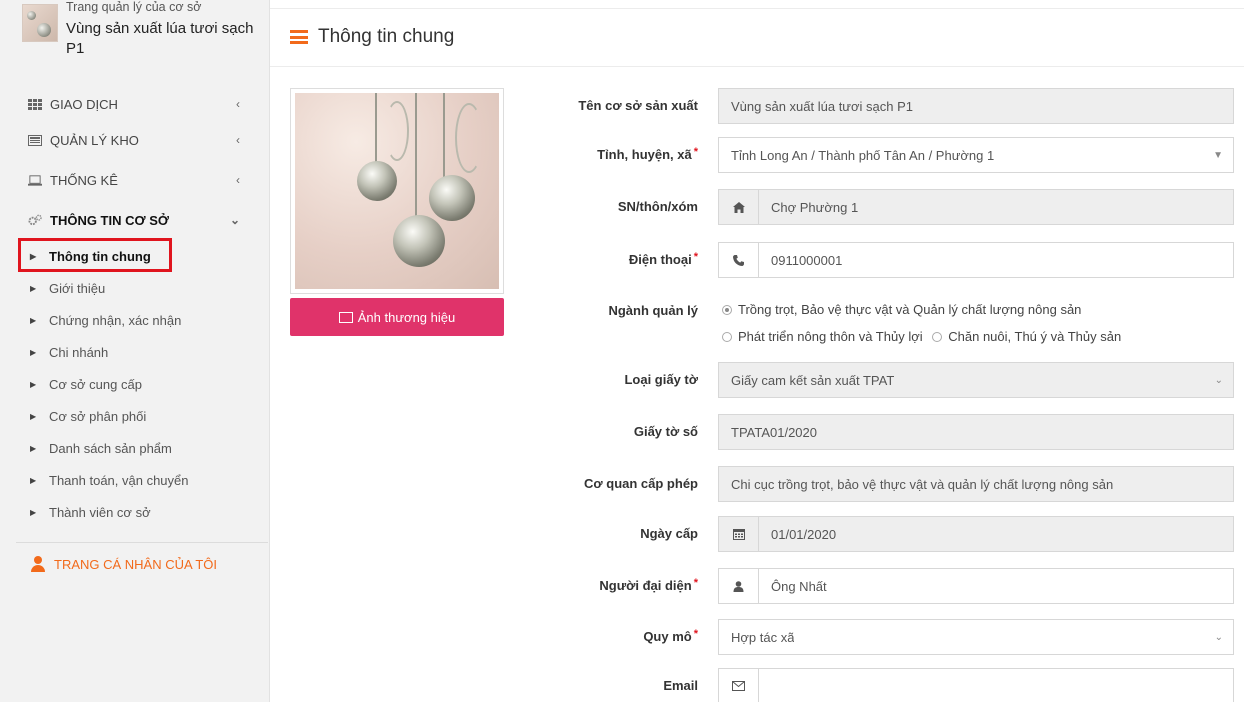  I want to click on field-label: Loại giấy tờ, so click(661, 379).